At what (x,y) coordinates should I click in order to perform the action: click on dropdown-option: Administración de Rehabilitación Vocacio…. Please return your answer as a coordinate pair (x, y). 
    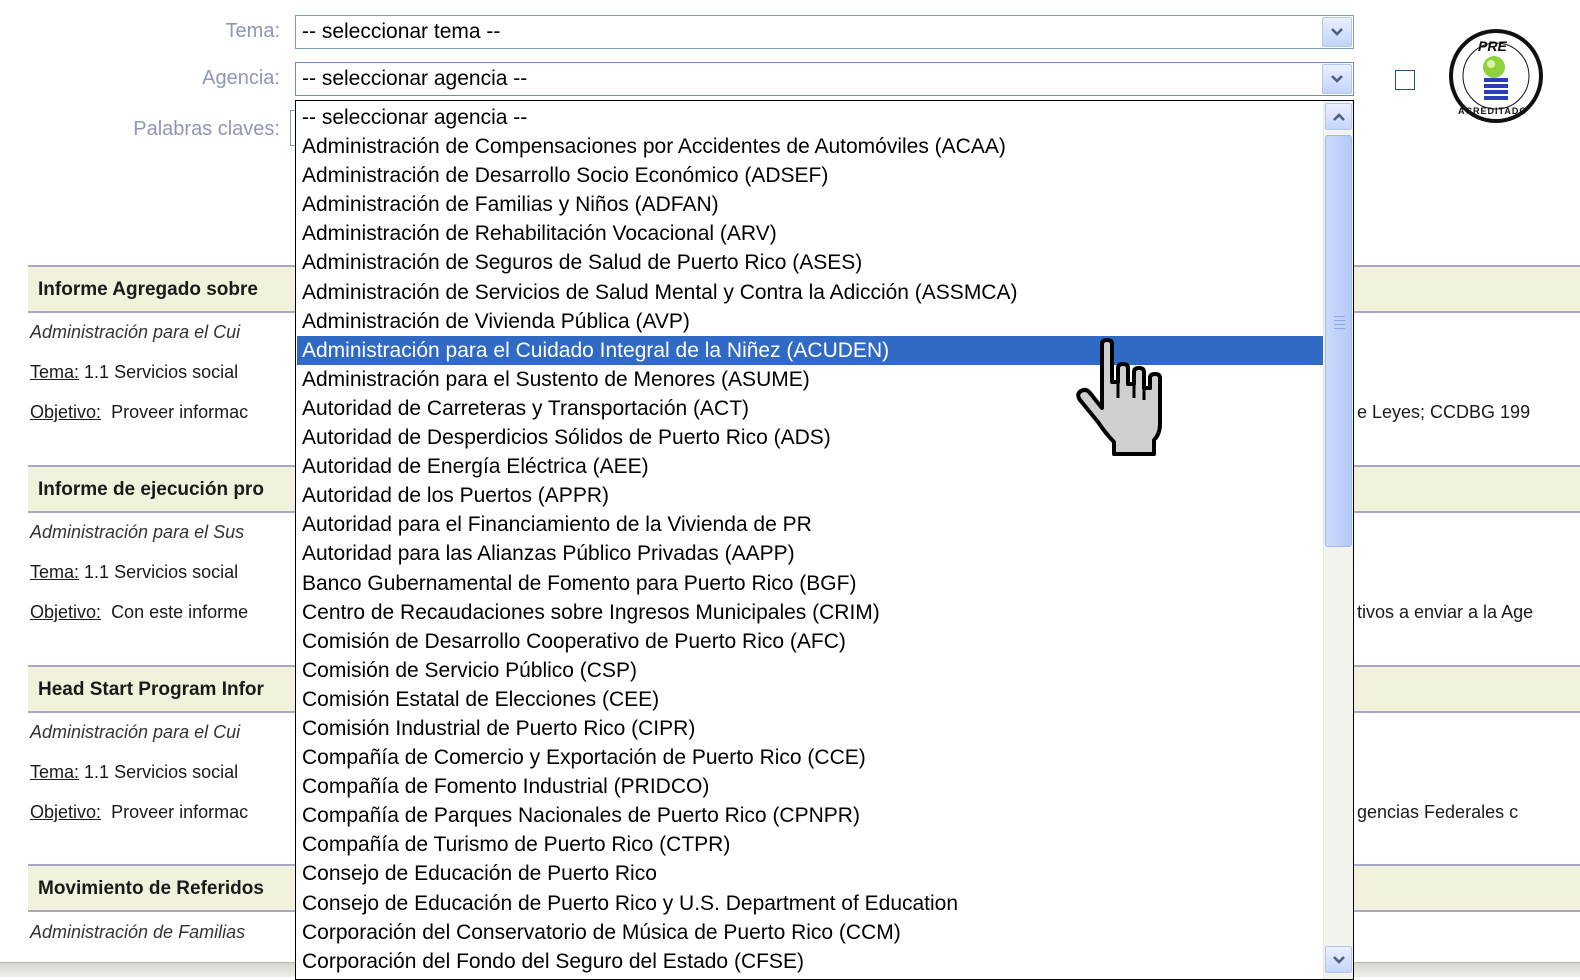
    Looking at the image, I should click on (810, 233).